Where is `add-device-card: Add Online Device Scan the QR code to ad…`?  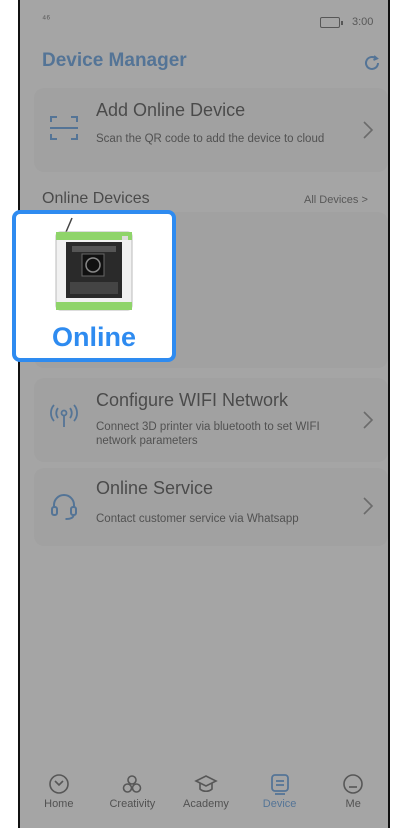
add-device-card: Add Online Device Scan the QR code to ad… is located at coordinates (211, 130).